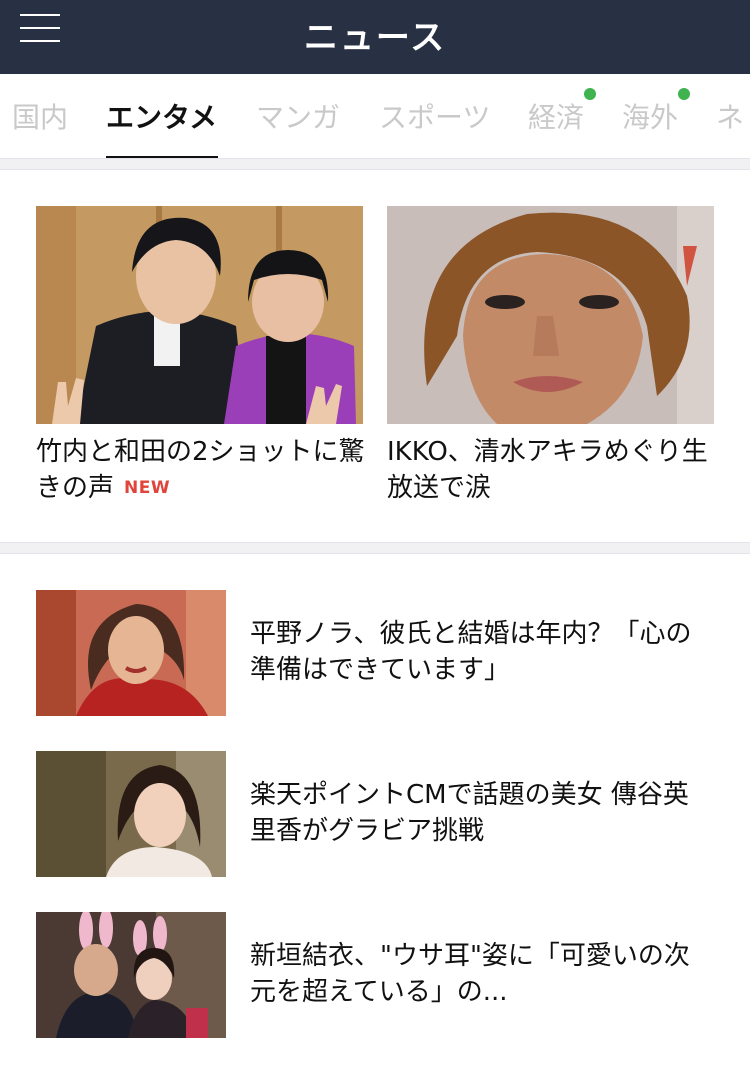 The height and width of the screenshot is (1070, 750). I want to click on article-title: IKKO、清水アキラめぐり生放送で涙, so click(547, 470).